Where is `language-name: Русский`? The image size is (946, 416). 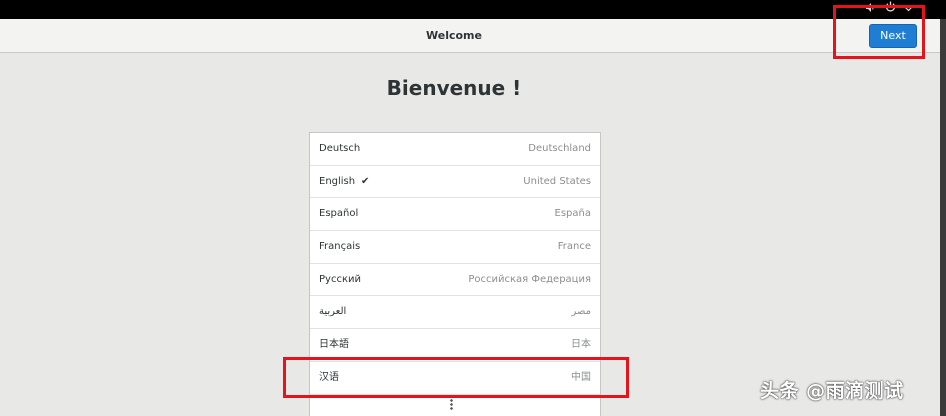
language-name: Русский is located at coordinates (340, 279).